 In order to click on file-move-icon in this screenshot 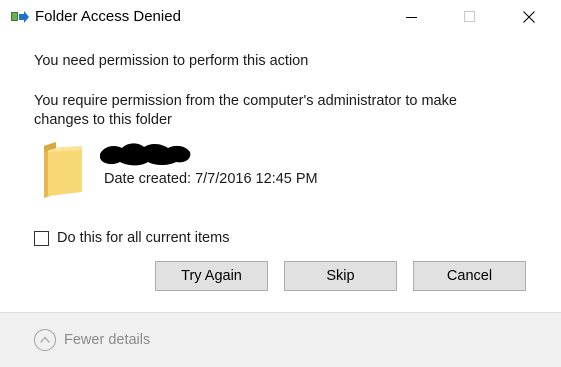, I will do `click(20, 17)`.